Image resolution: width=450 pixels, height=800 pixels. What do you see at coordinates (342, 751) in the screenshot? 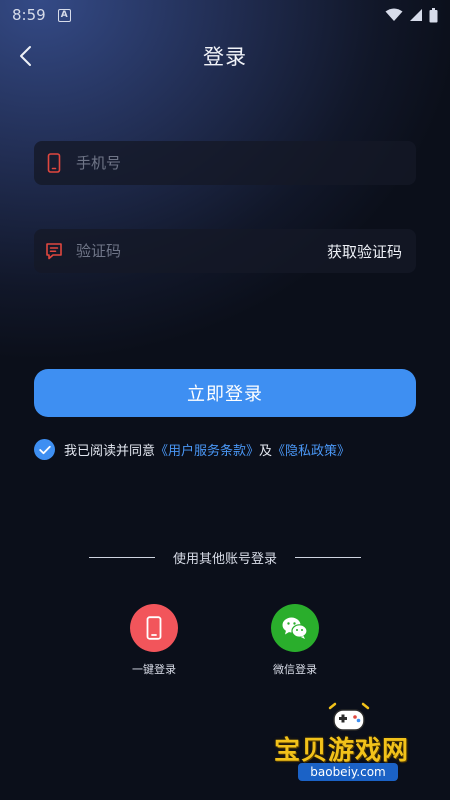
I see `watermark-brand: 宝贝游戏网` at bounding box center [342, 751].